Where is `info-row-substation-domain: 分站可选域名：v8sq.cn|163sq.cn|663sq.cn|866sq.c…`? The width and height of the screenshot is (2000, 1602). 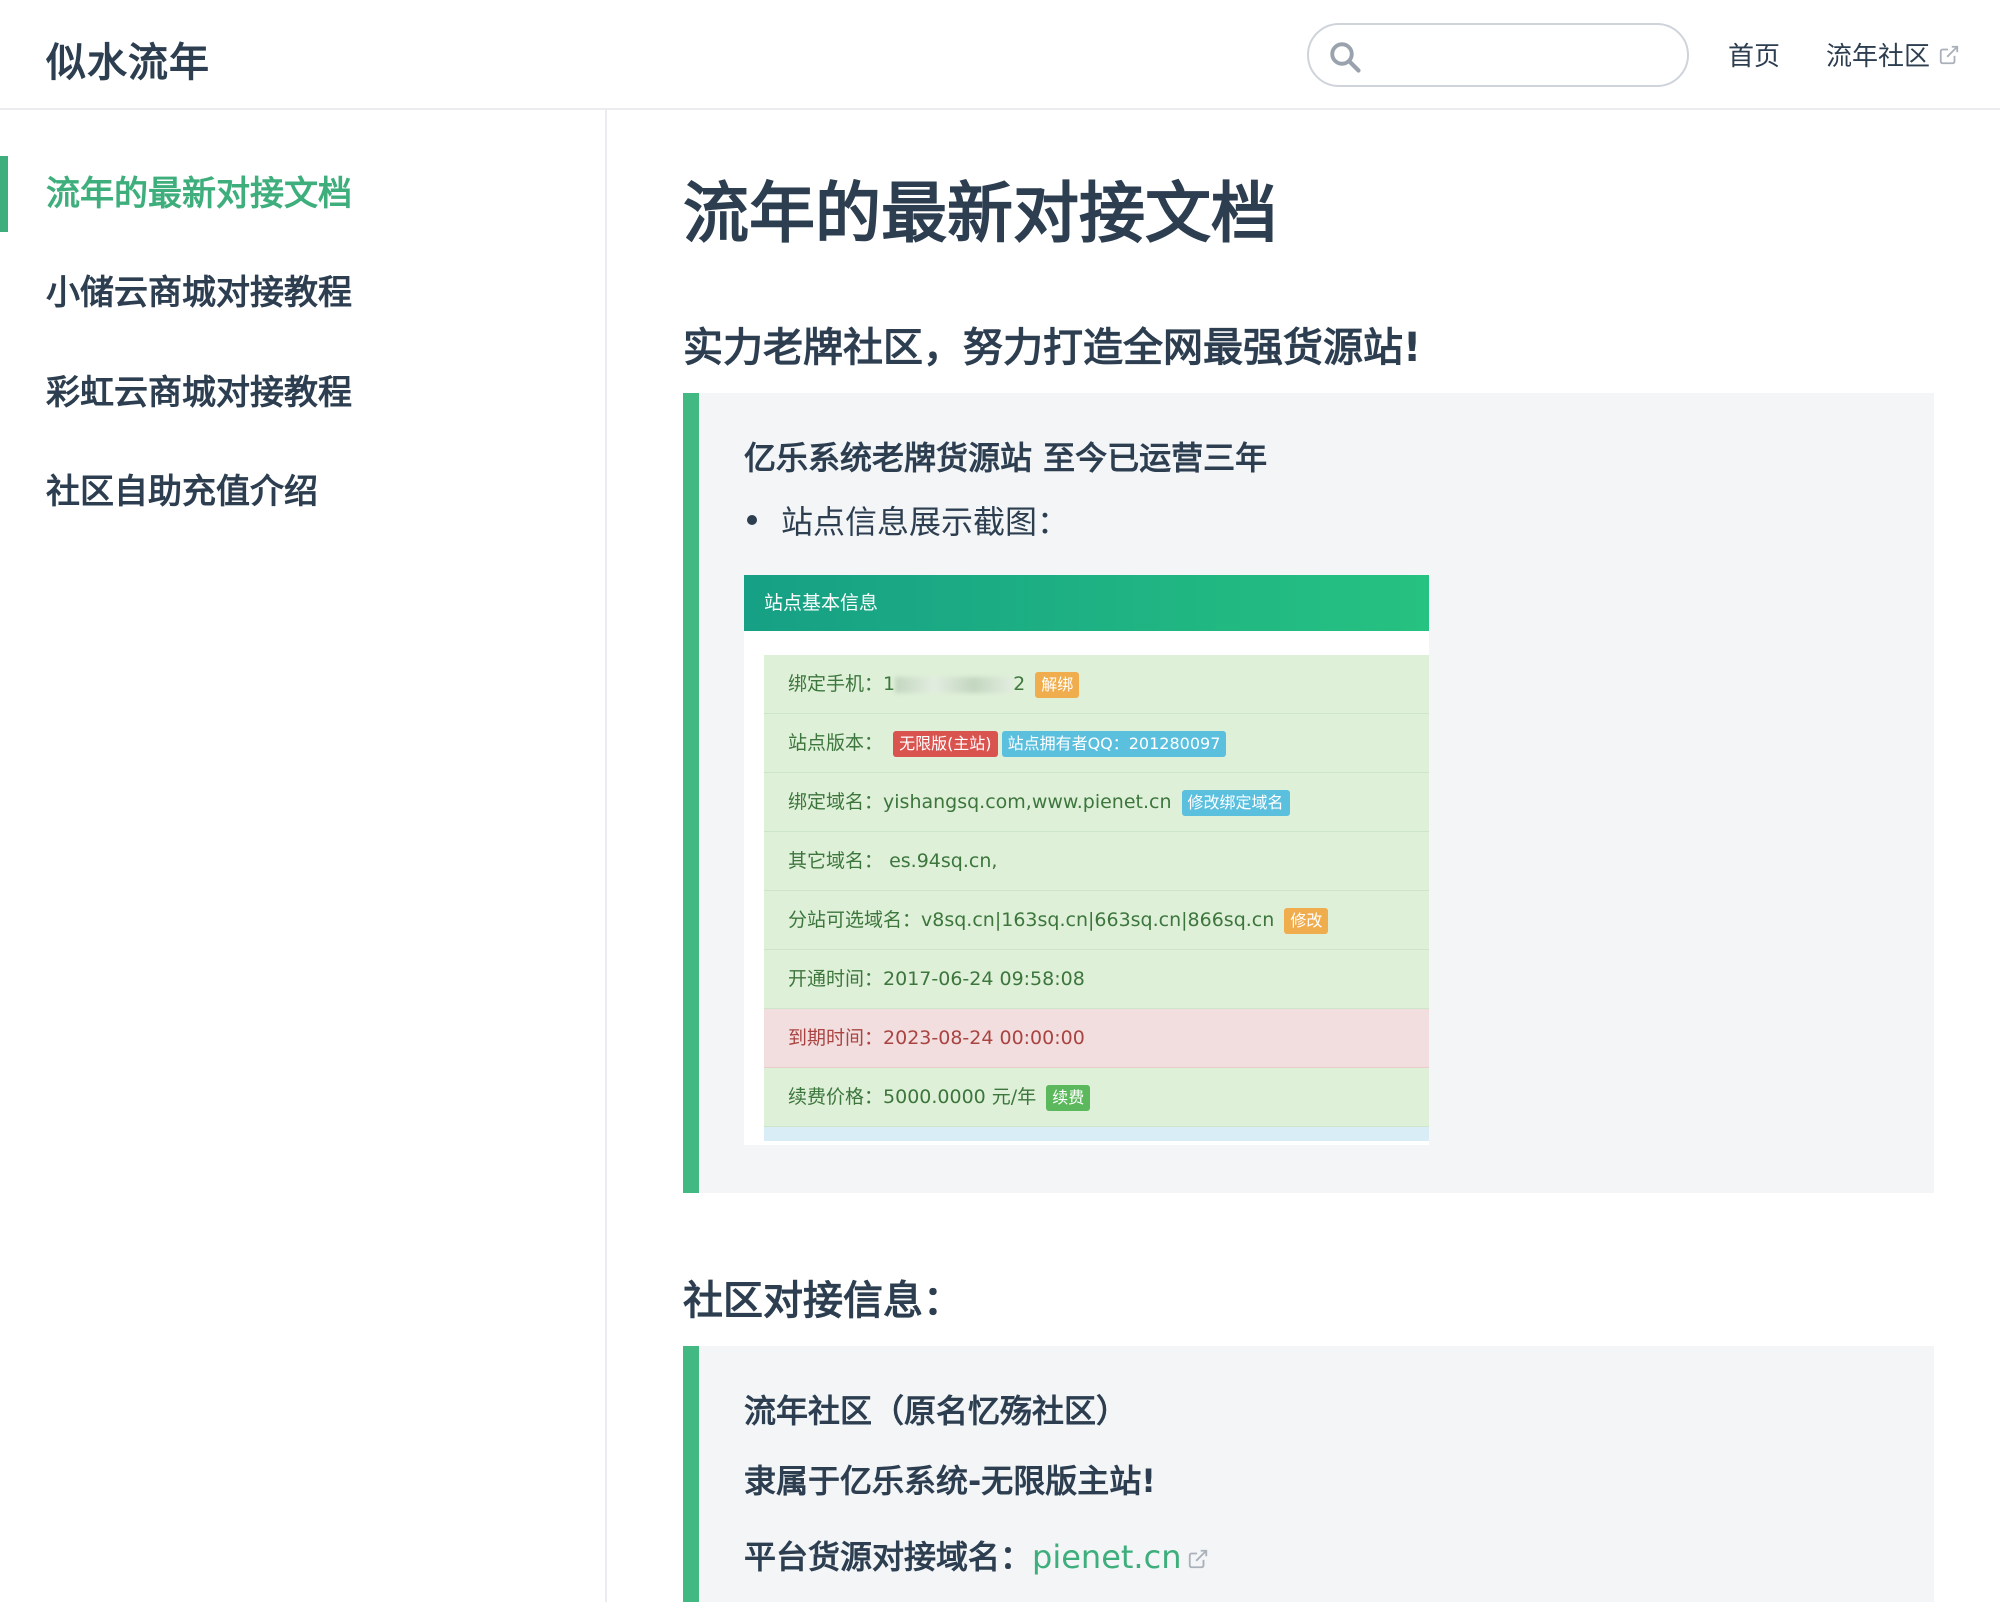
info-row-substation-domain: 分站可选域名：v8sq.cn|163sq.cn|663sq.cn|866sq.c… is located at coordinates (1096, 920).